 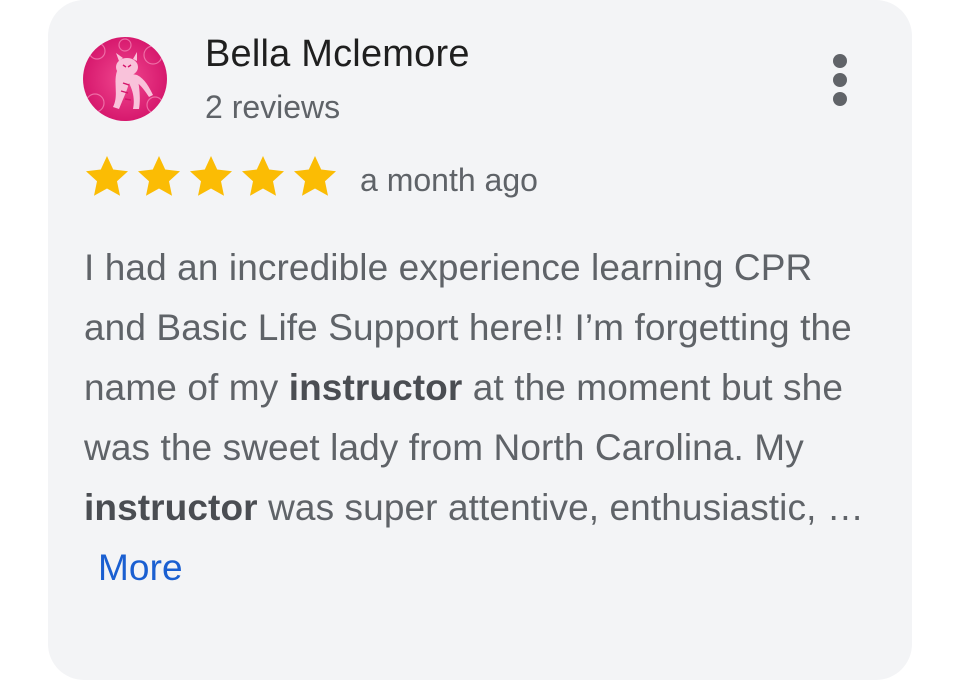 I want to click on author-avatar, so click(x=125, y=79).